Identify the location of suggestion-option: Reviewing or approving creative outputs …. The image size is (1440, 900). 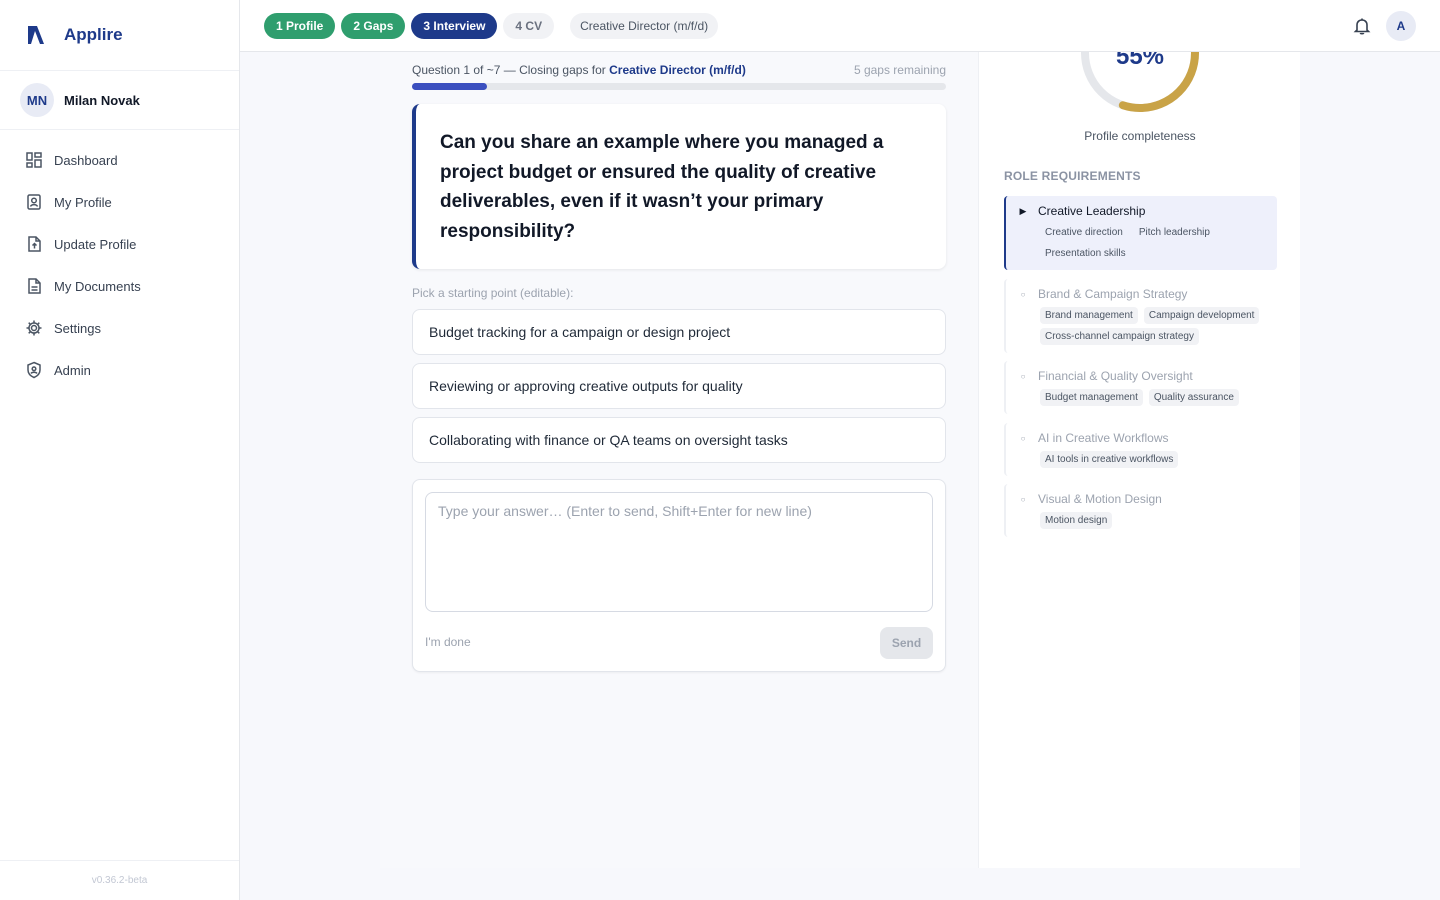
(679, 386).